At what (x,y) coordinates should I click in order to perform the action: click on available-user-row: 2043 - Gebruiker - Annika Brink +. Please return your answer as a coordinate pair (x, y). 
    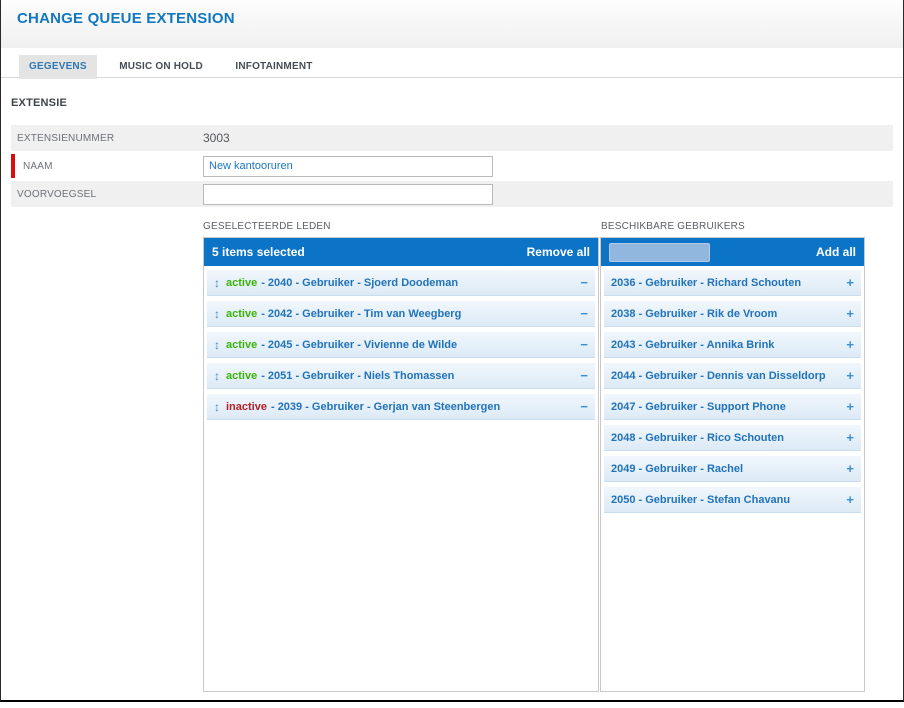
    Looking at the image, I should click on (732, 345).